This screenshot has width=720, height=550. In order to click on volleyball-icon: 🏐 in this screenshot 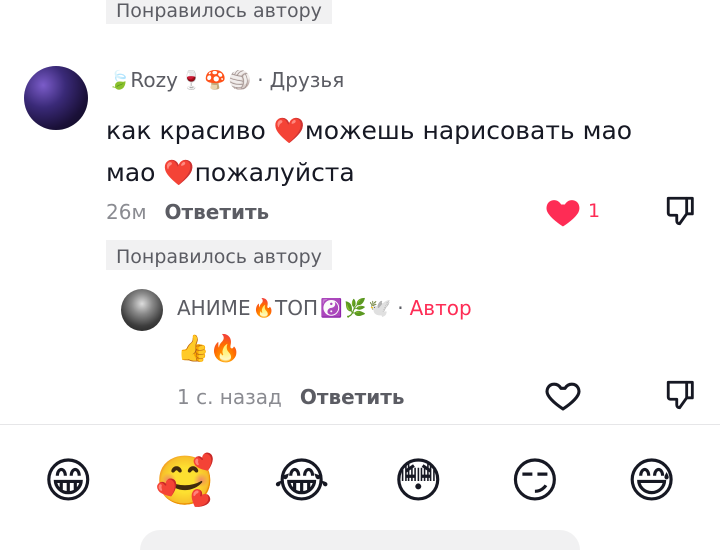, I will do `click(240, 80)`.